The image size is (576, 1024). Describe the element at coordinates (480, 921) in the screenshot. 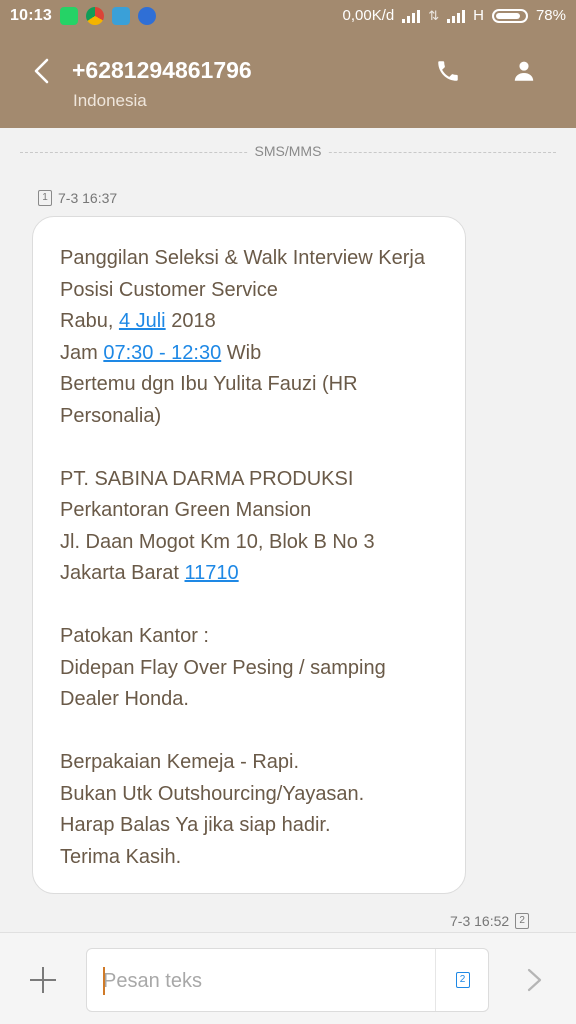

I see `outgoing-timestamp: 7-3 16:52` at that location.